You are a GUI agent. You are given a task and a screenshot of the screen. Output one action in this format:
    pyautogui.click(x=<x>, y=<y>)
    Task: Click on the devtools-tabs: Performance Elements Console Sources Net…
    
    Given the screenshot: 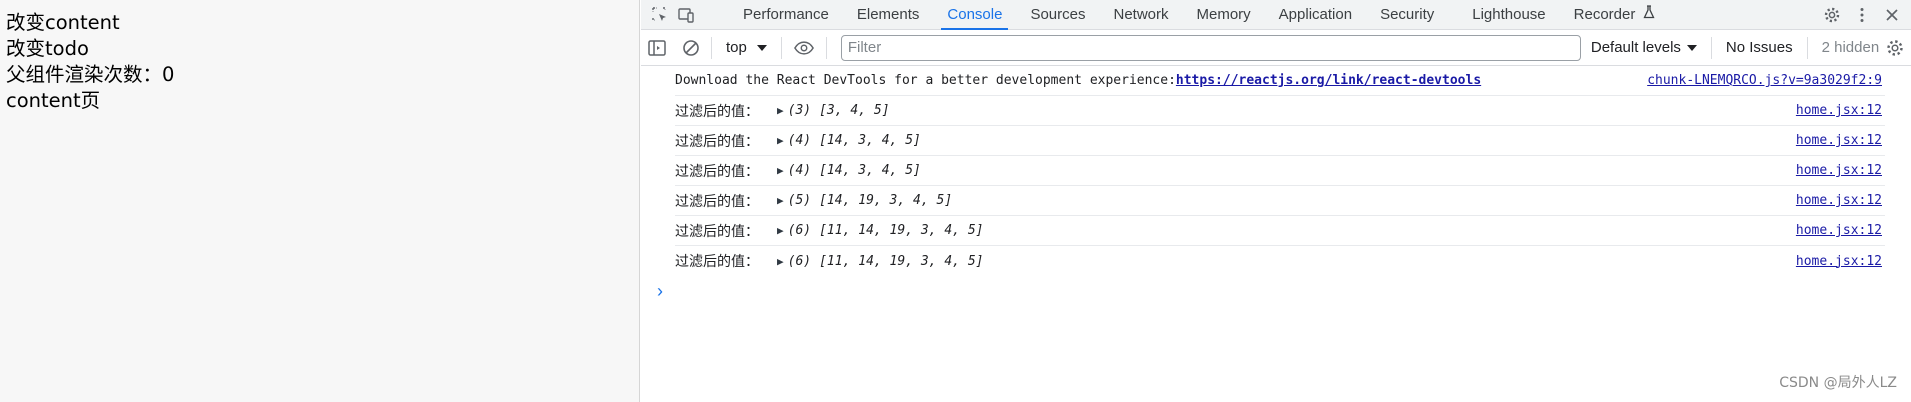 What is the action you would take?
    pyautogui.click(x=1199, y=15)
    